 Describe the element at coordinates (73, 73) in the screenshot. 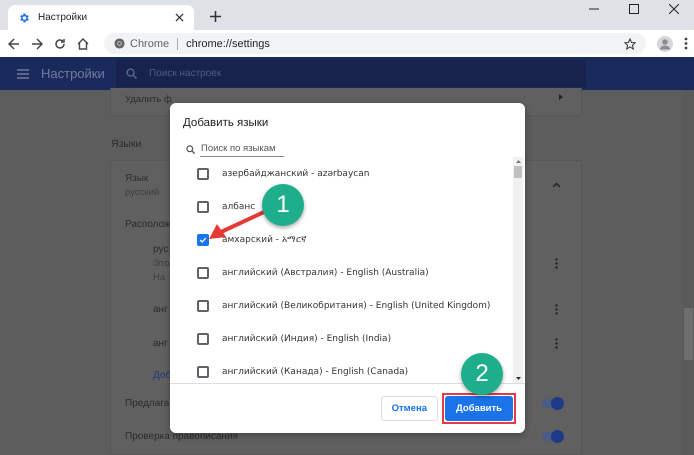

I see `settings-title: Настройки` at that location.